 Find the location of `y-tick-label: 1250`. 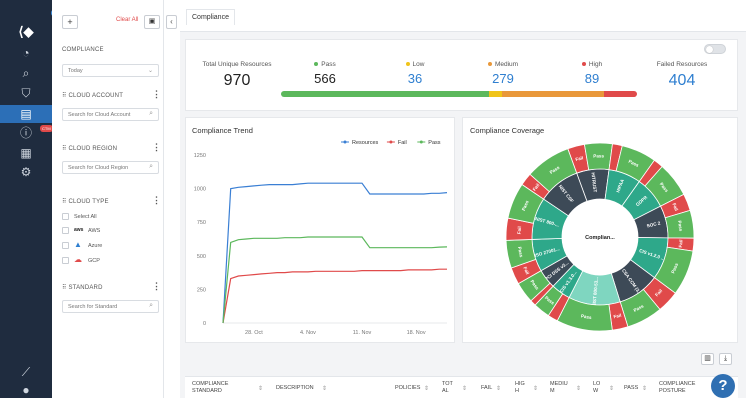

y-tick-label: 1250 is located at coordinates (200, 156).